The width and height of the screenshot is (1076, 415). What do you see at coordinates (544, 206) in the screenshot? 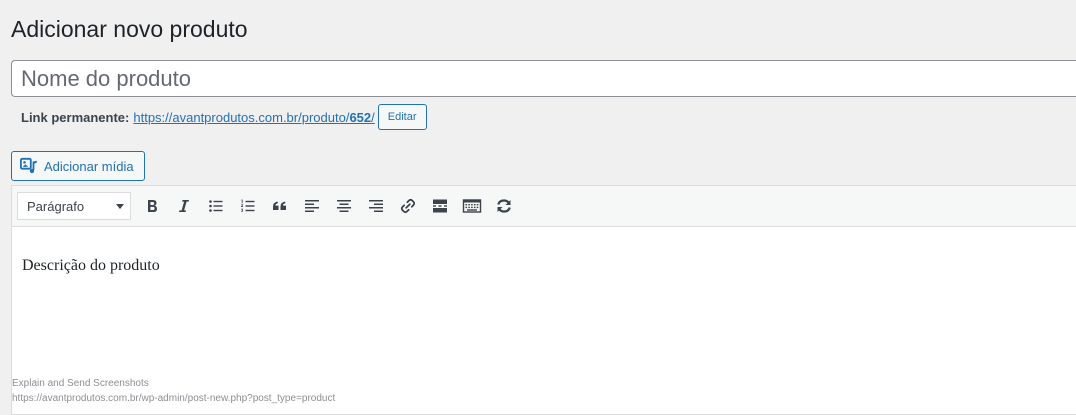
I see `editor-toolbar: Parágrafo` at bounding box center [544, 206].